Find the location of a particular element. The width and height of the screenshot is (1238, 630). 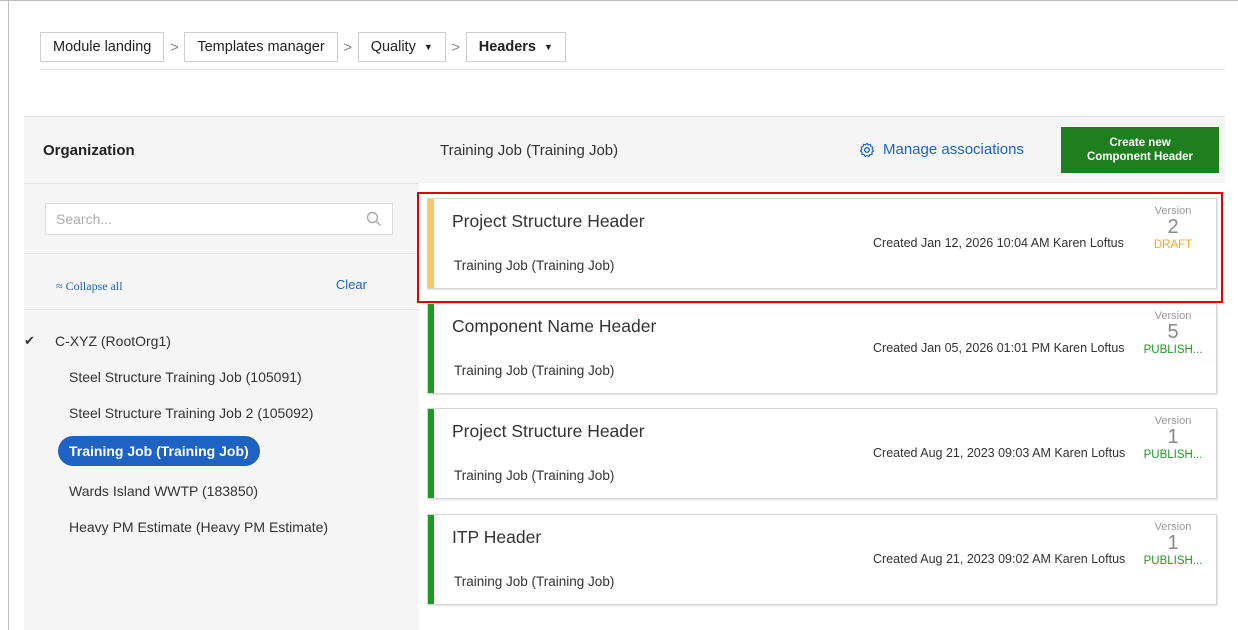

organization-search is located at coordinates (219, 219).